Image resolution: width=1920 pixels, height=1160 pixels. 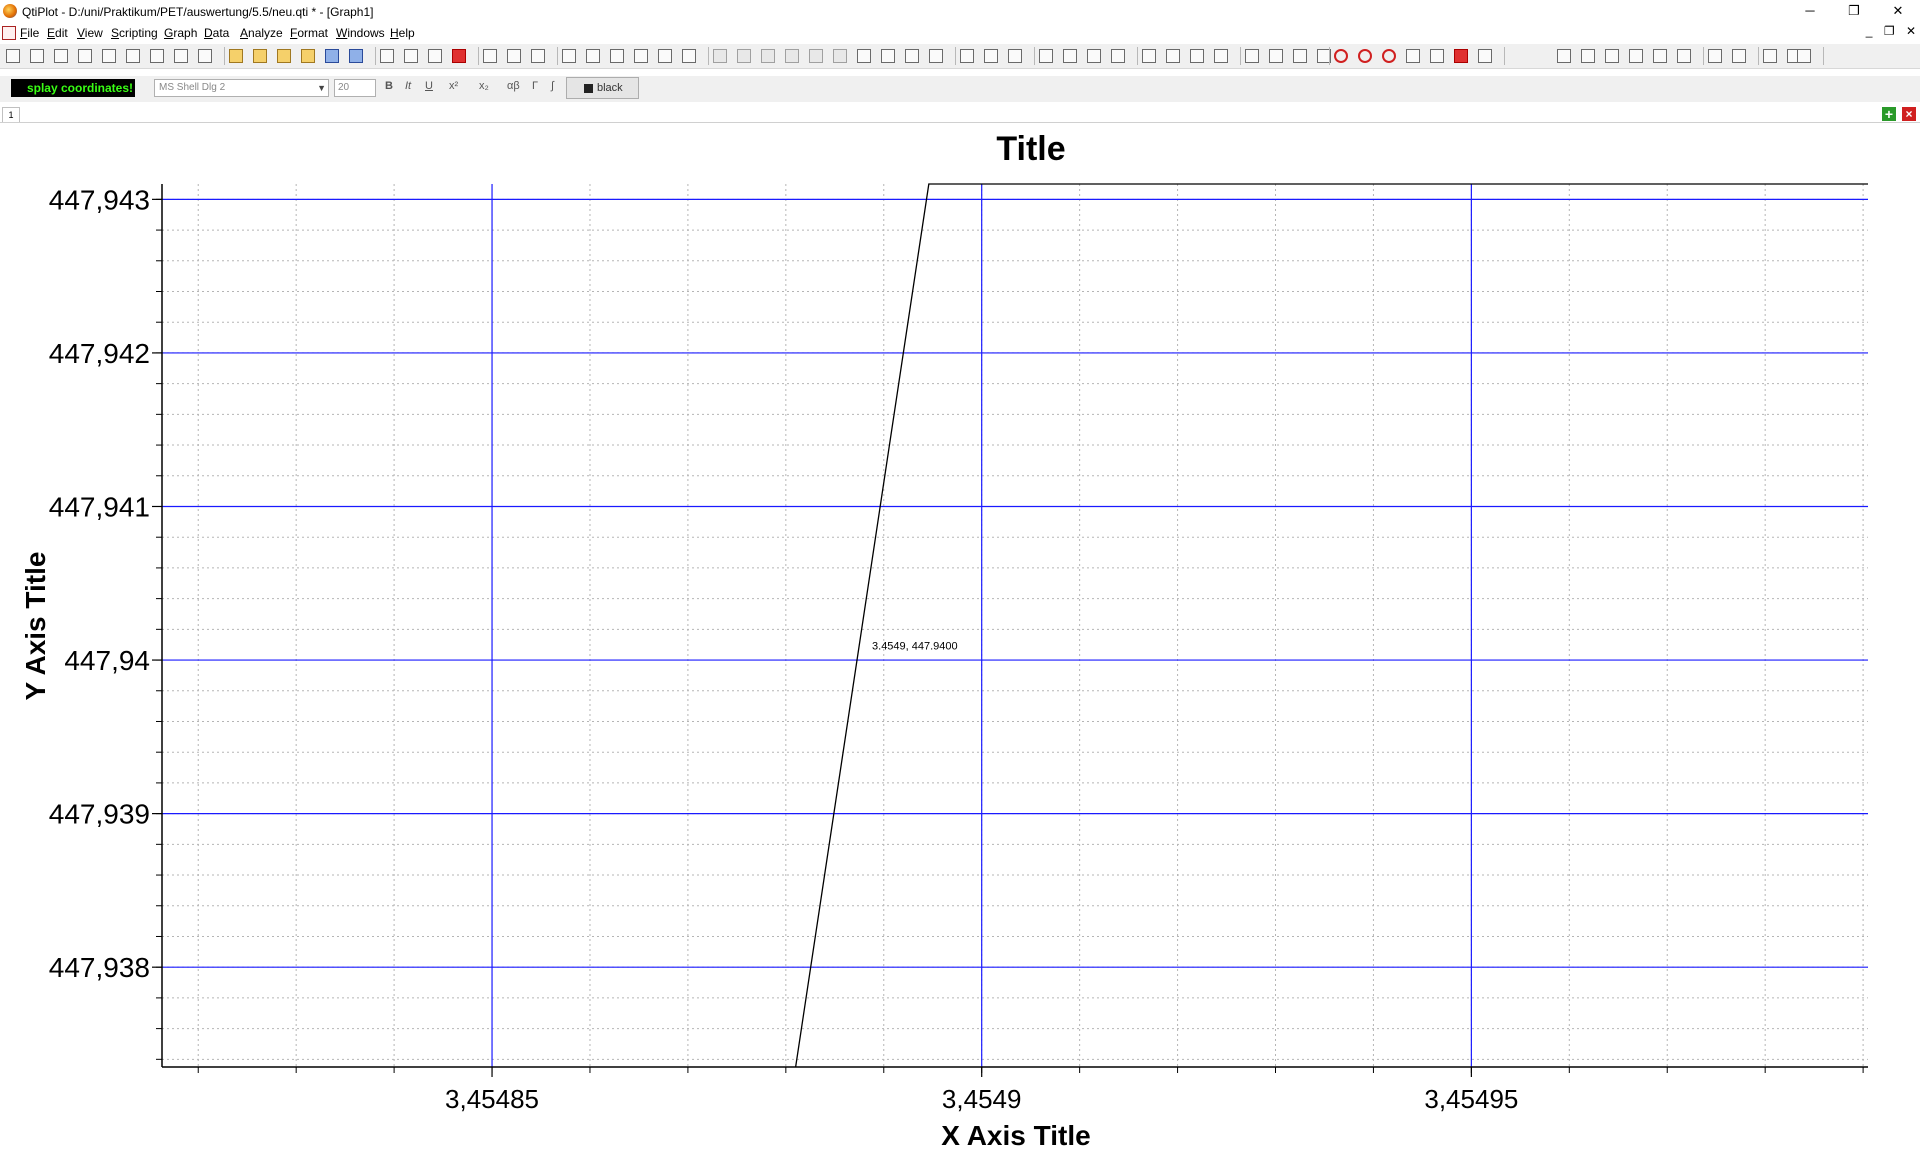 I want to click on mdi-restore-button: ❐, so click(x=1889, y=31).